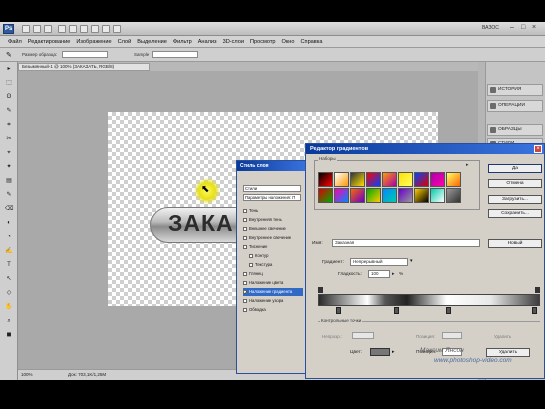 Image resolution: width=545 pixels, height=409 pixels. What do you see at coordinates (263, 301) in the screenshot?
I see `layer-style-item: Наложение узора` at bounding box center [263, 301].